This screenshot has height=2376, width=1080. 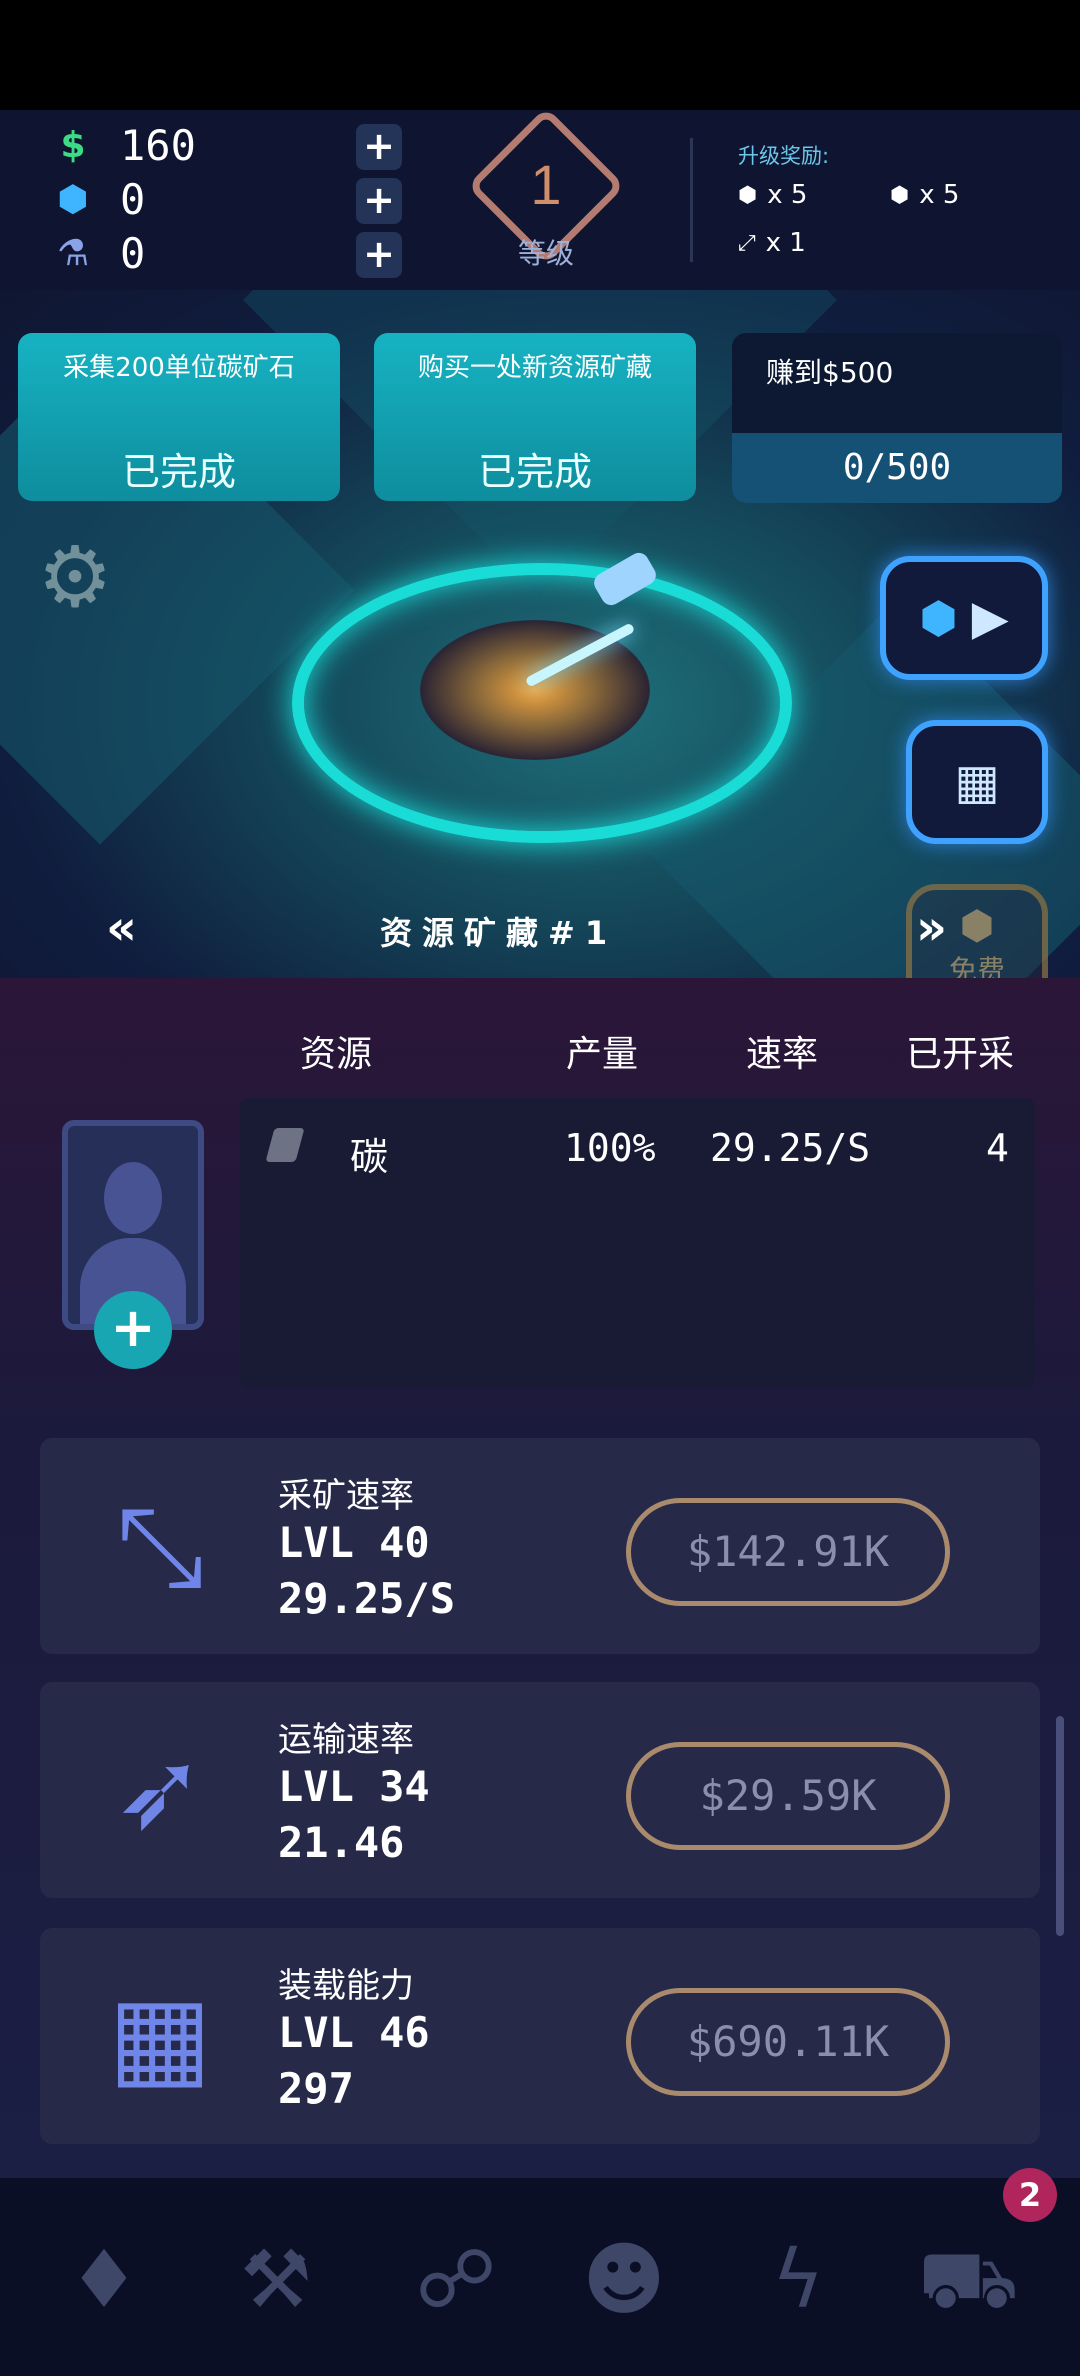 What do you see at coordinates (610, 1148) in the screenshot?
I see `table-cell-yield: 100%` at bounding box center [610, 1148].